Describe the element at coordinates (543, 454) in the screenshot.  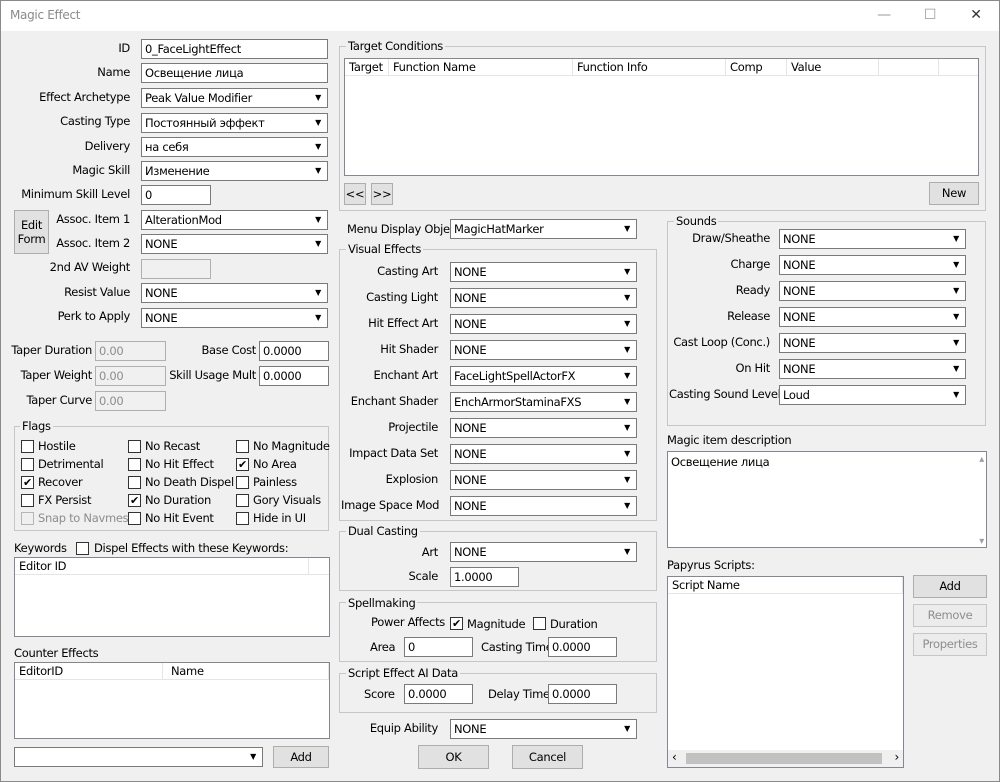
I see `visual-impact-data-set-dropdown: NONE ▼` at that location.